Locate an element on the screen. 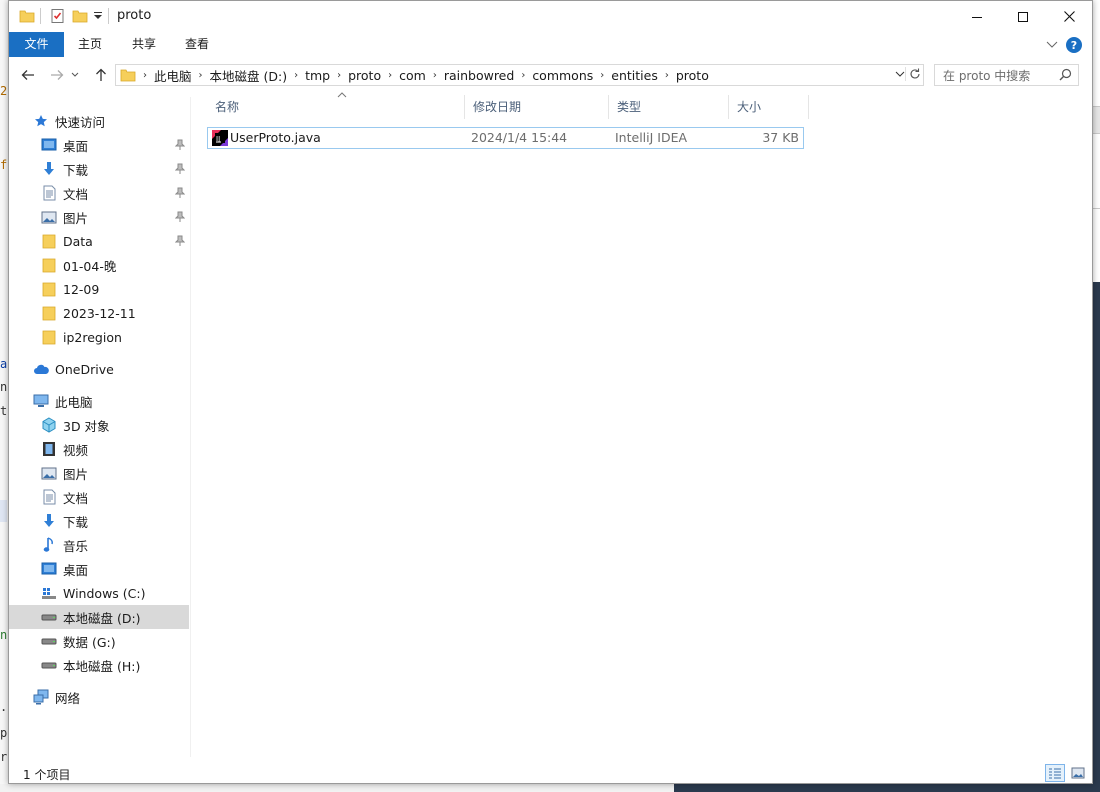 The height and width of the screenshot is (792, 1100). download-icon is located at coordinates (49, 169).